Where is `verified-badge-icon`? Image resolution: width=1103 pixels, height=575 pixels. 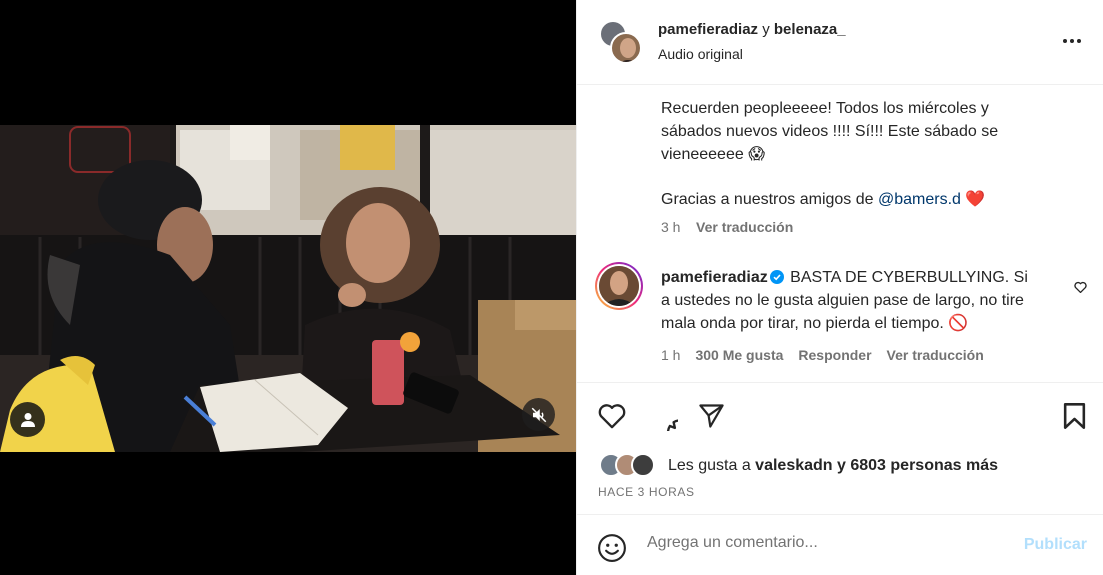 verified-badge-icon is located at coordinates (776, 277).